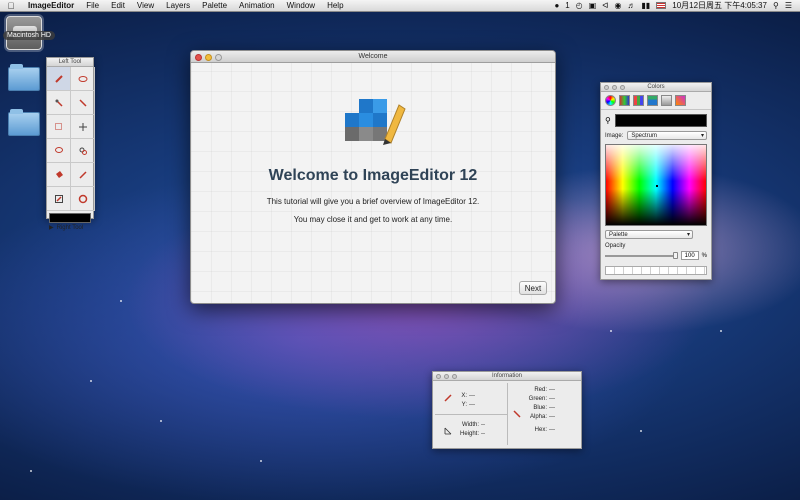 The image size is (800, 500). What do you see at coordinates (83, 151) in the screenshot?
I see `clone-tool` at bounding box center [83, 151].